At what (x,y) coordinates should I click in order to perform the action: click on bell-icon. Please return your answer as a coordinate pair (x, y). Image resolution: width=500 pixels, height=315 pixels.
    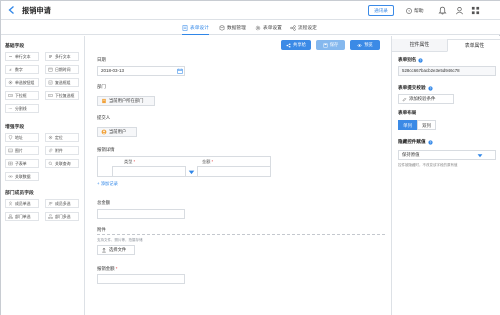
    Looking at the image, I should click on (442, 10).